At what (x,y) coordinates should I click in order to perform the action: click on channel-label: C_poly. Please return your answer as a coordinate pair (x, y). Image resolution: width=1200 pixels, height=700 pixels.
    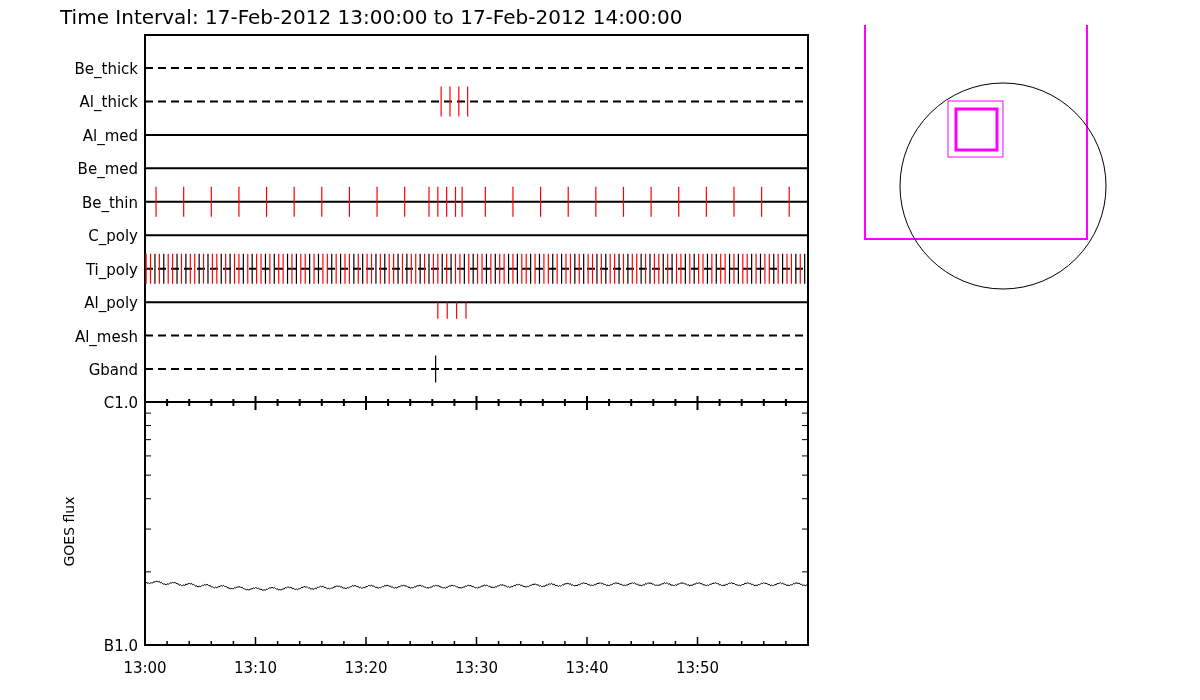
    Looking at the image, I should click on (113, 236).